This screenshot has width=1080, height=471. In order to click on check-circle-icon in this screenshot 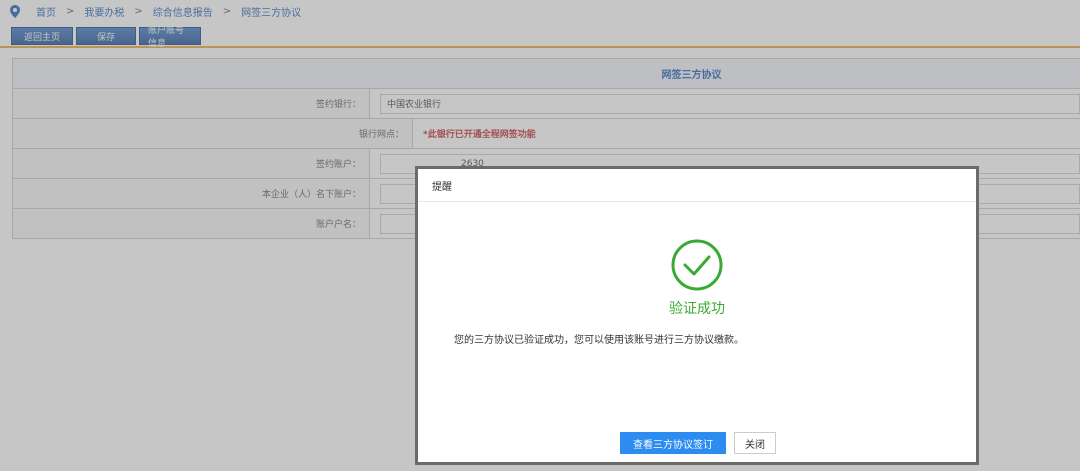, I will do `click(697, 265)`.